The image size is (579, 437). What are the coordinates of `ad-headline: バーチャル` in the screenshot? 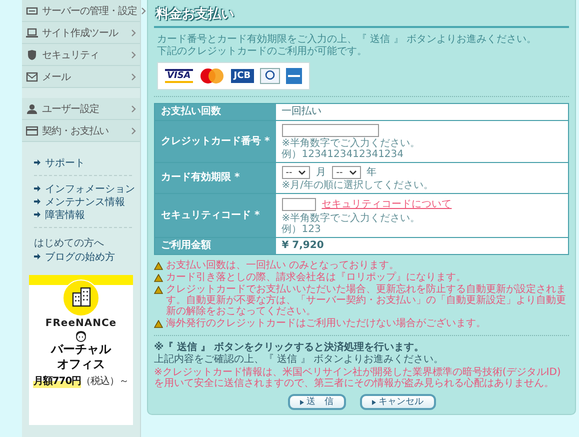 It's located at (81, 349).